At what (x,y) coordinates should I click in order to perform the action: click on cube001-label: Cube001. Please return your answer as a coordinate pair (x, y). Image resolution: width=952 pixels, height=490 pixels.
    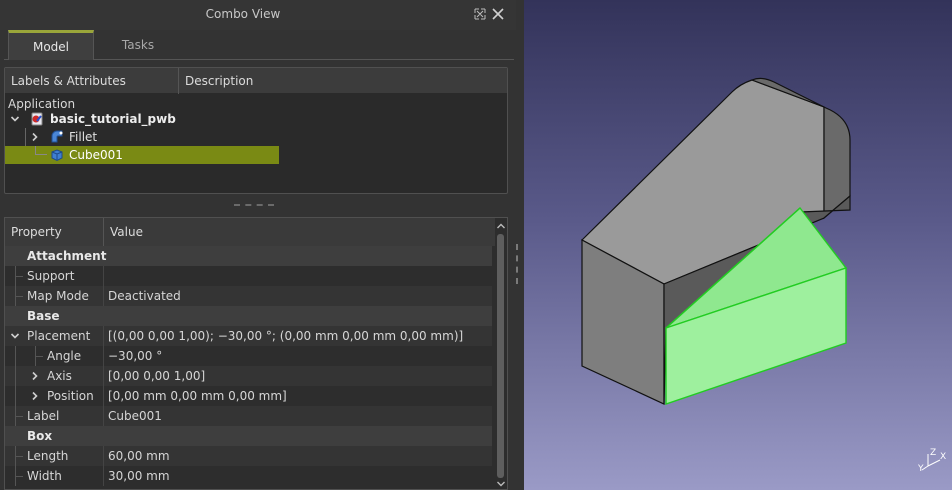
    Looking at the image, I should click on (96, 155).